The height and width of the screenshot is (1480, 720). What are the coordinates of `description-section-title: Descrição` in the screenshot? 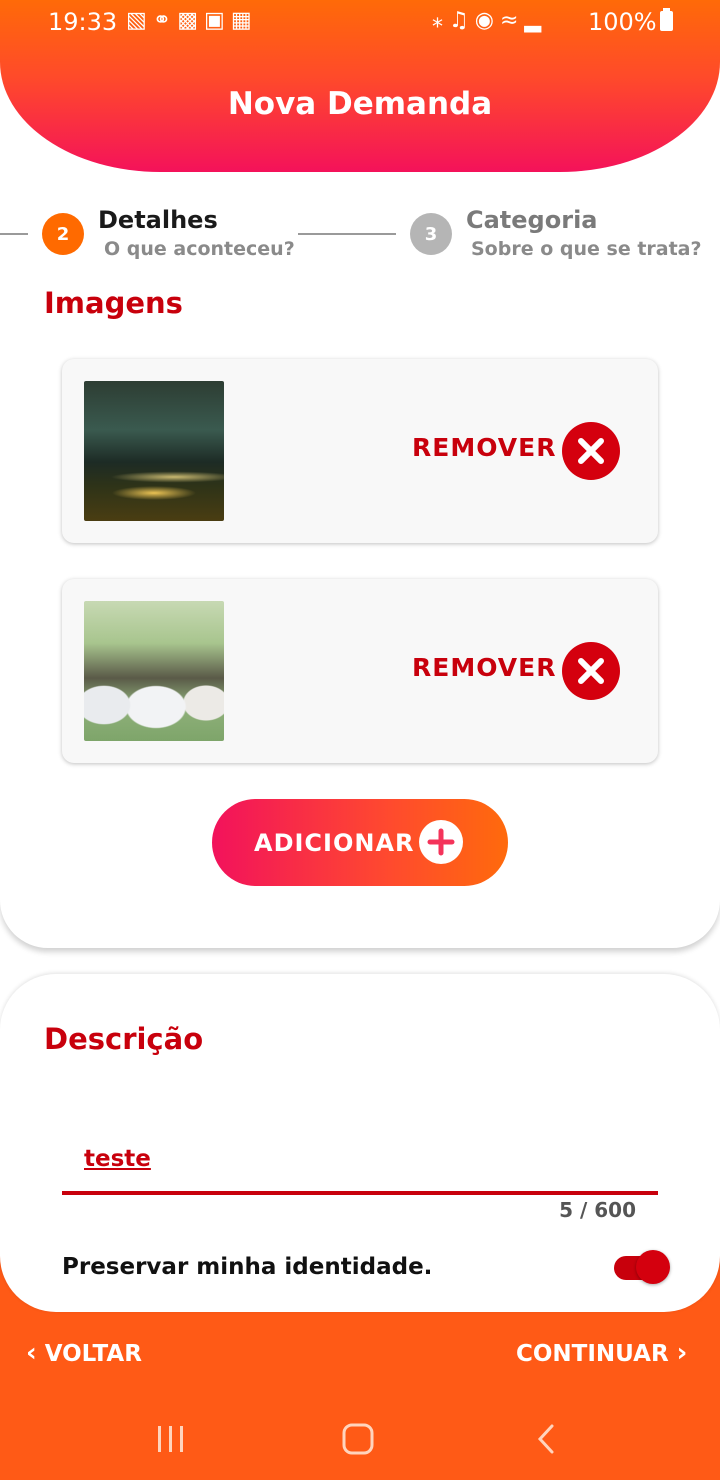 It's located at (124, 1039).